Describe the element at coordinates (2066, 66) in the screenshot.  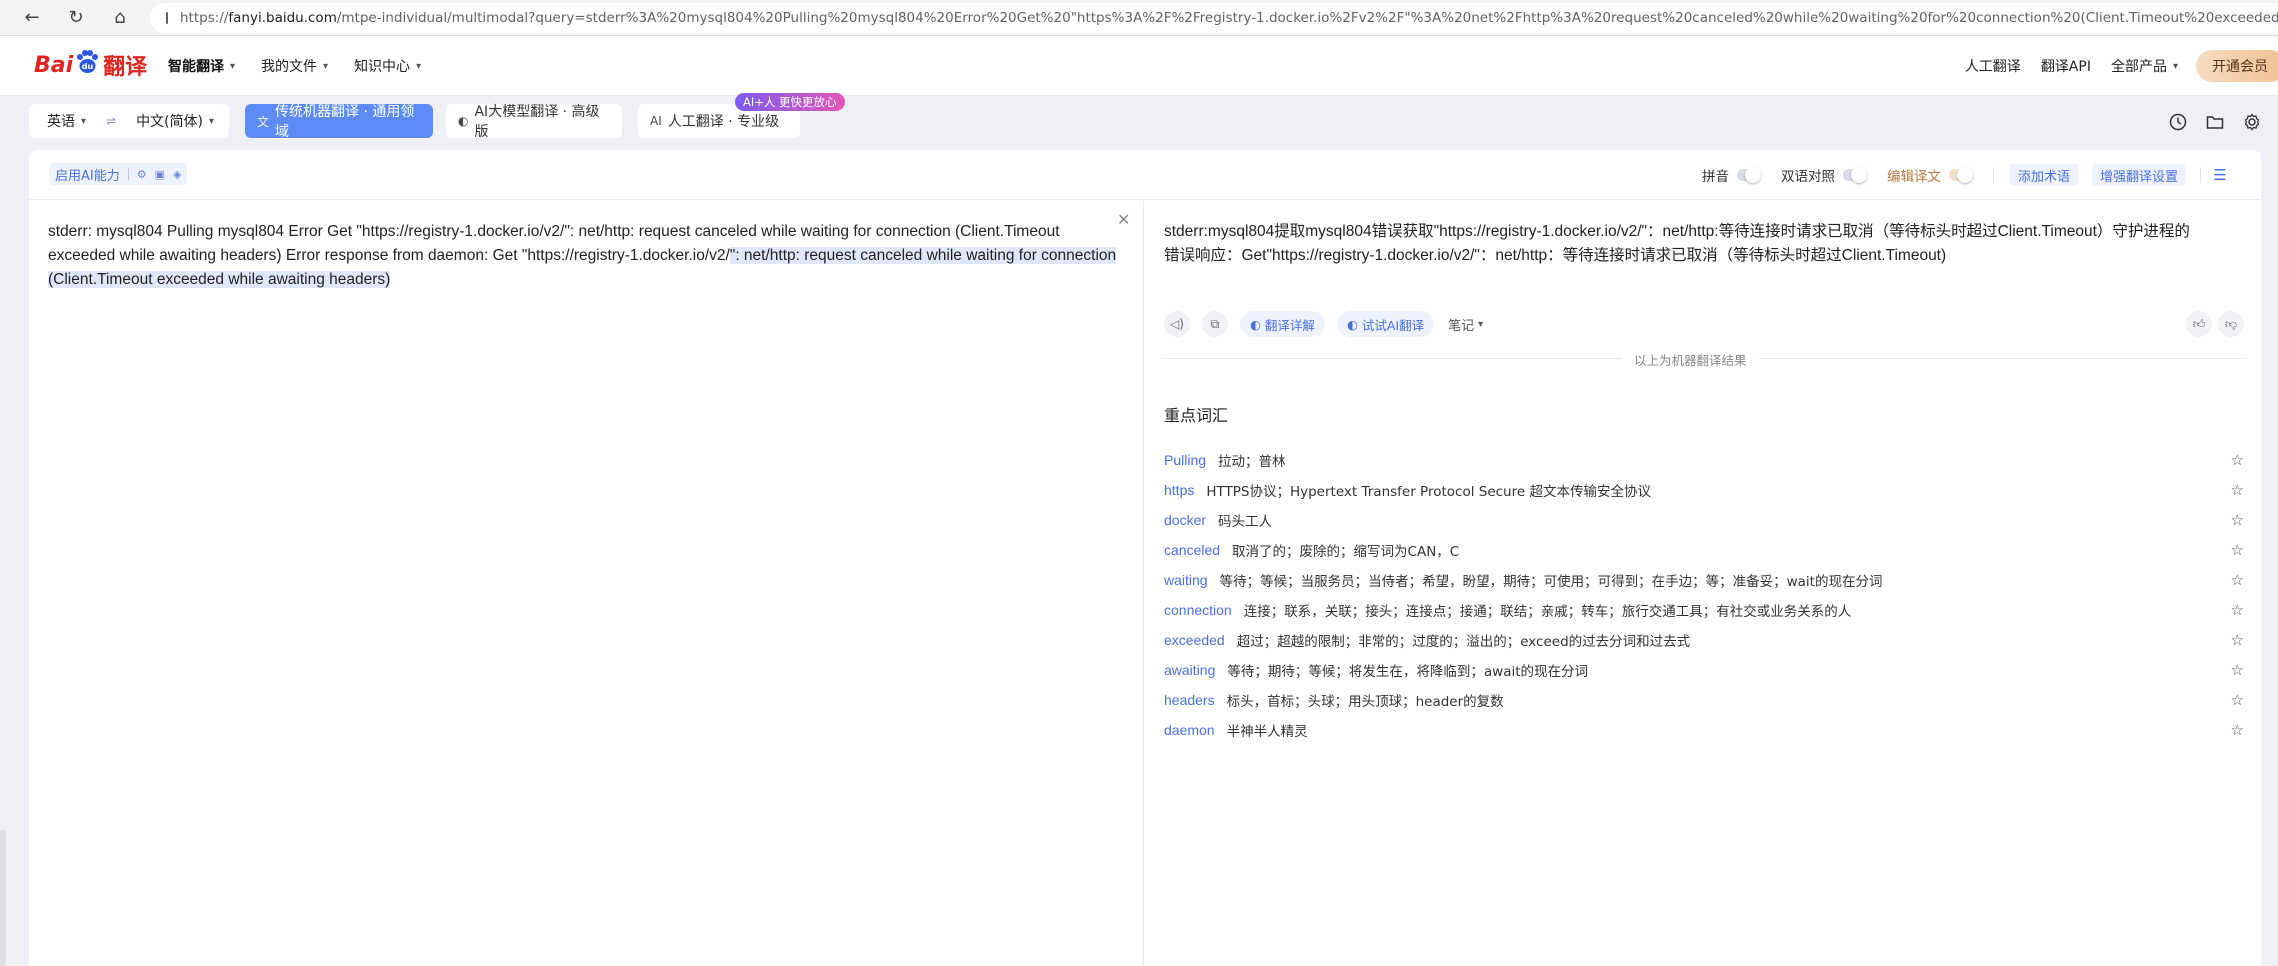
I see `nav-api: 翻译API` at that location.